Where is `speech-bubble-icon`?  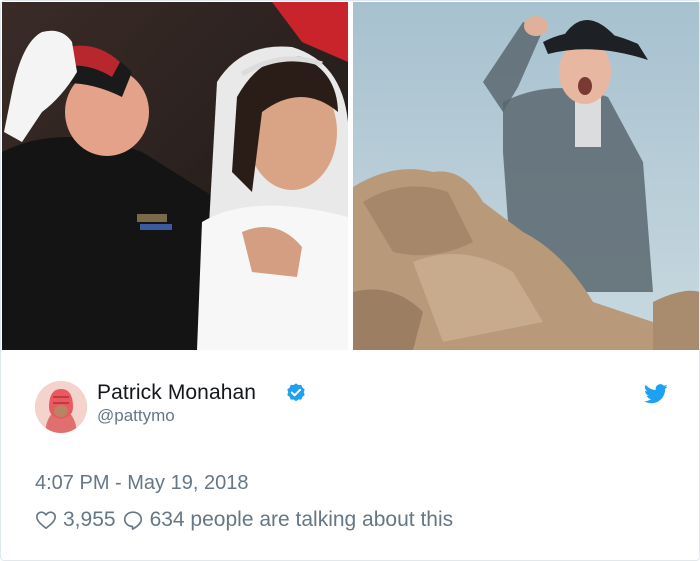
speech-bubble-icon is located at coordinates (133, 520).